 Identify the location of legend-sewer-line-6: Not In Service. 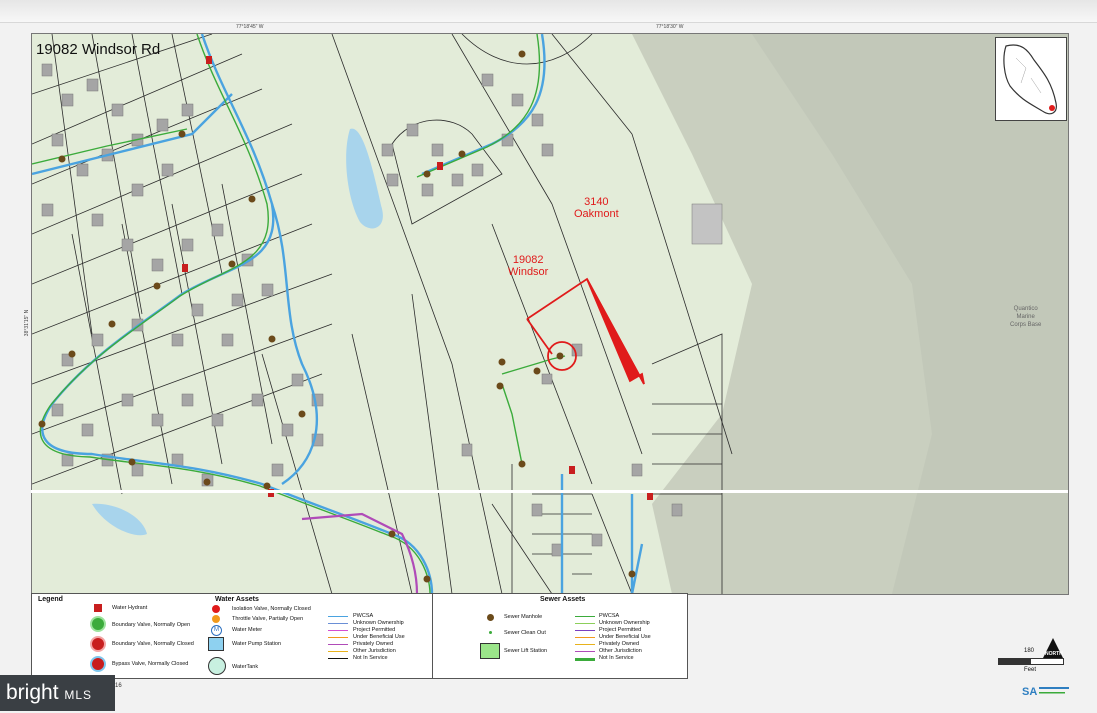
(616, 658).